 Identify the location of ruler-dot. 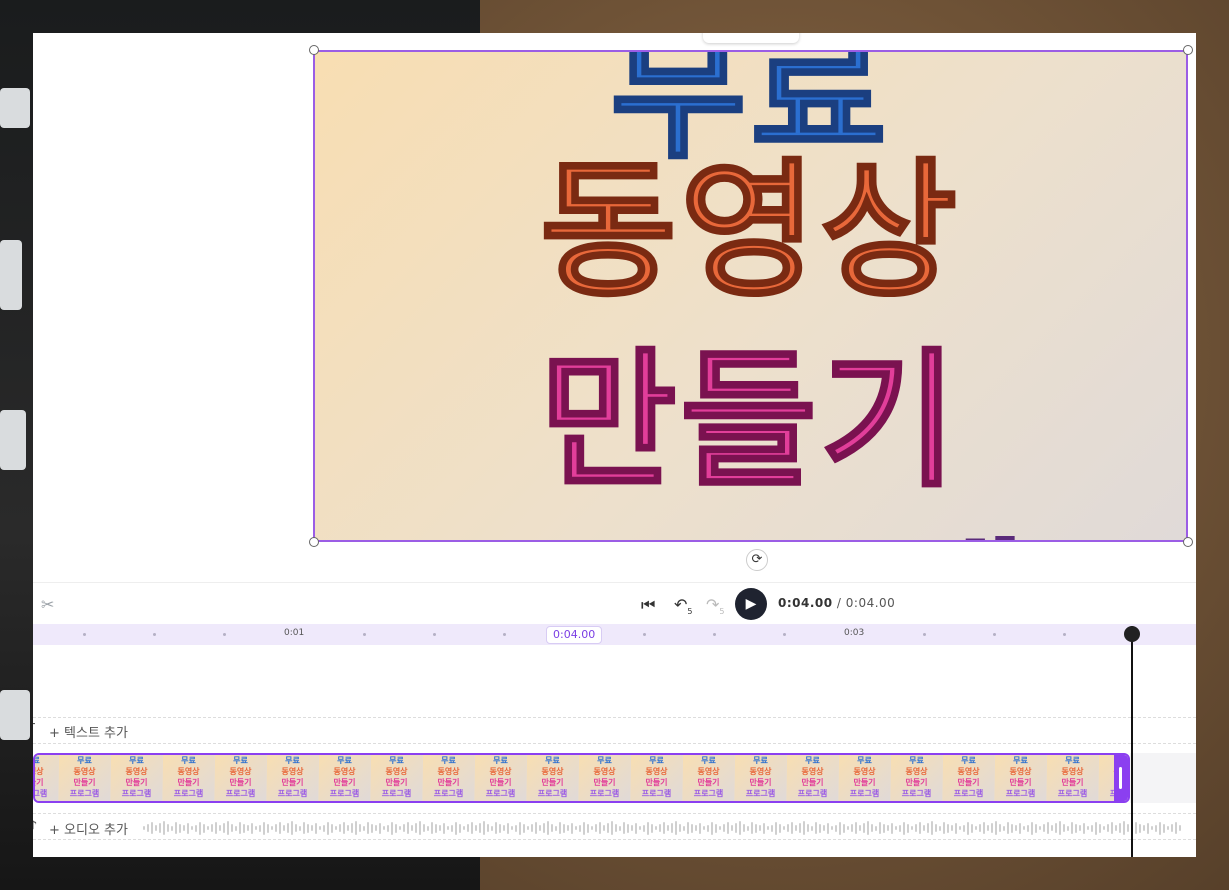
(154, 634).